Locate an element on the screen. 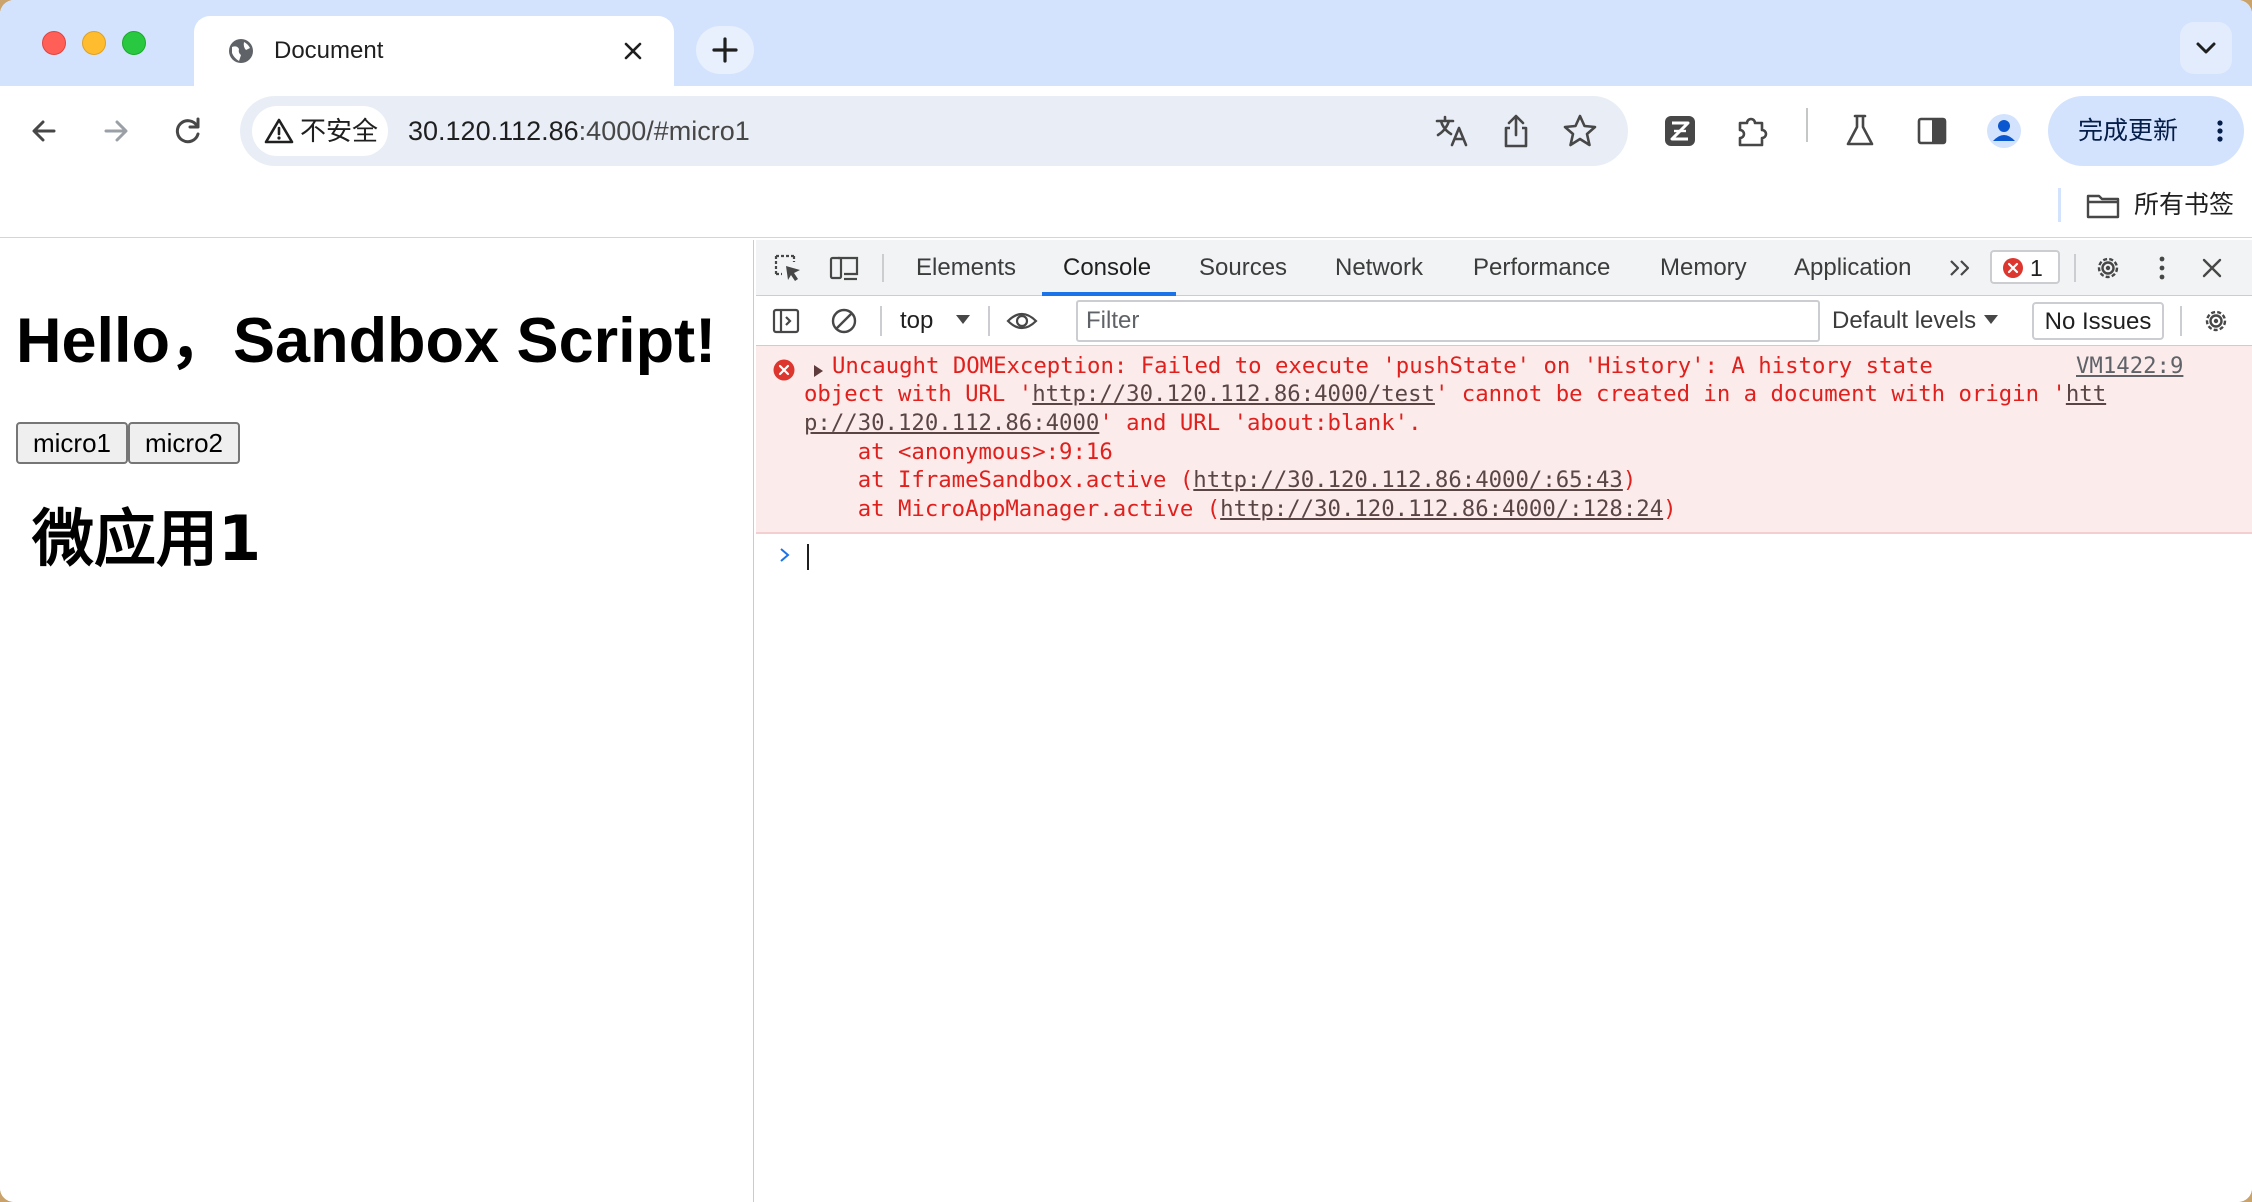  filter-input is located at coordinates (1446, 321).